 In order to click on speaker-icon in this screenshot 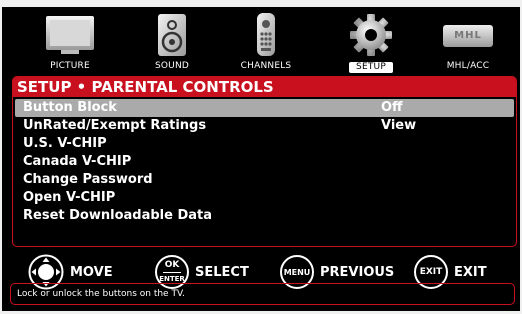, I will do `click(172, 35)`.